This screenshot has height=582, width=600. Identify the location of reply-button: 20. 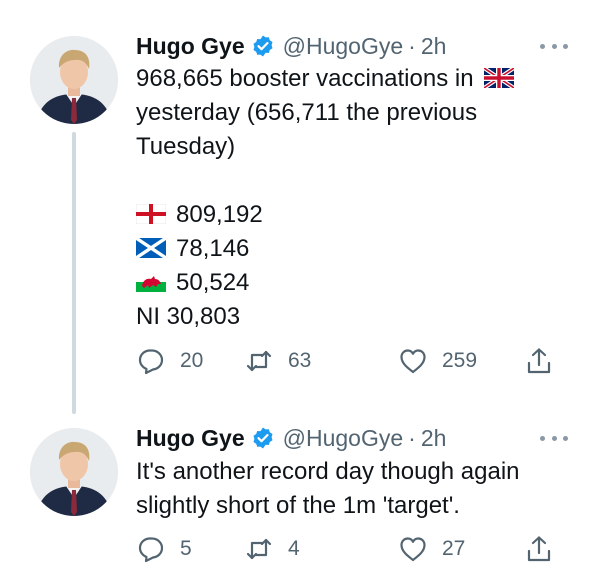
(169, 361).